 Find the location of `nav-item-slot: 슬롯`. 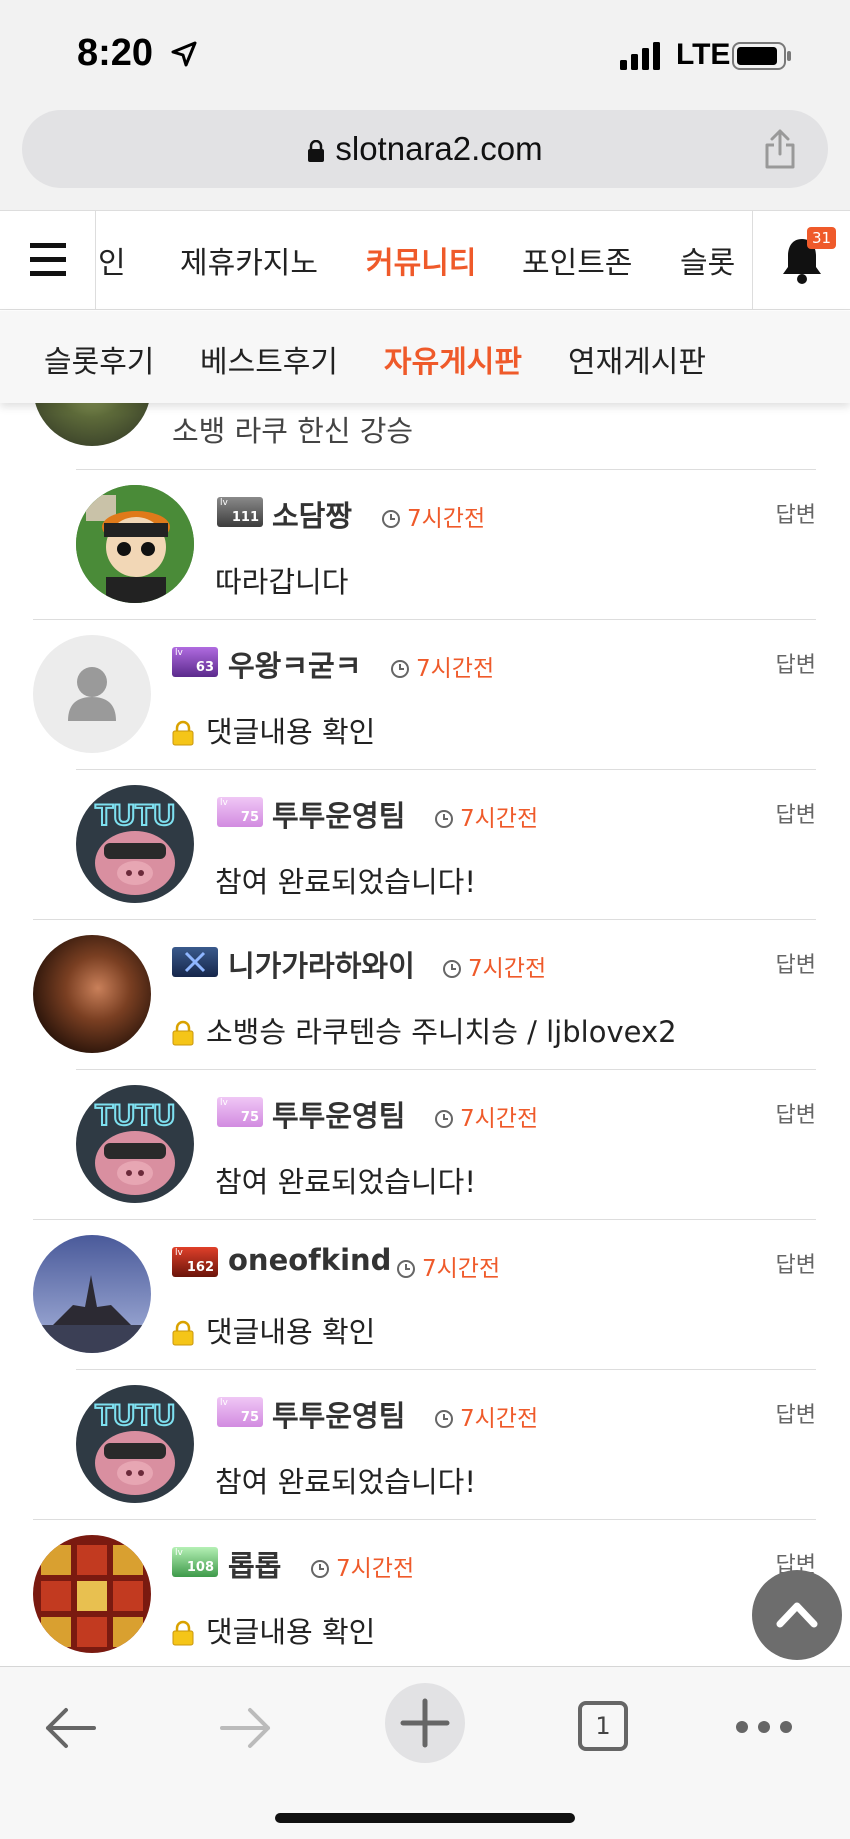

nav-item-slot: 슬롯 is located at coordinates (707, 260).